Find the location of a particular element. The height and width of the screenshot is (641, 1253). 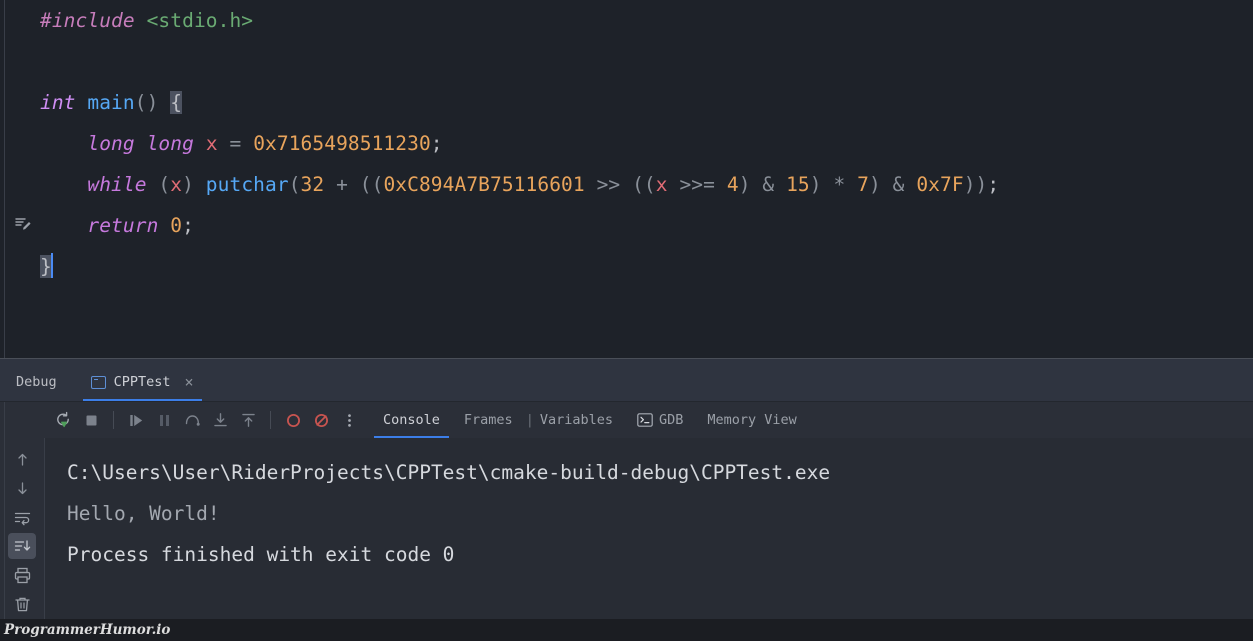

debug-session-tab-cpptest: CPPTest × is located at coordinates (142, 387).